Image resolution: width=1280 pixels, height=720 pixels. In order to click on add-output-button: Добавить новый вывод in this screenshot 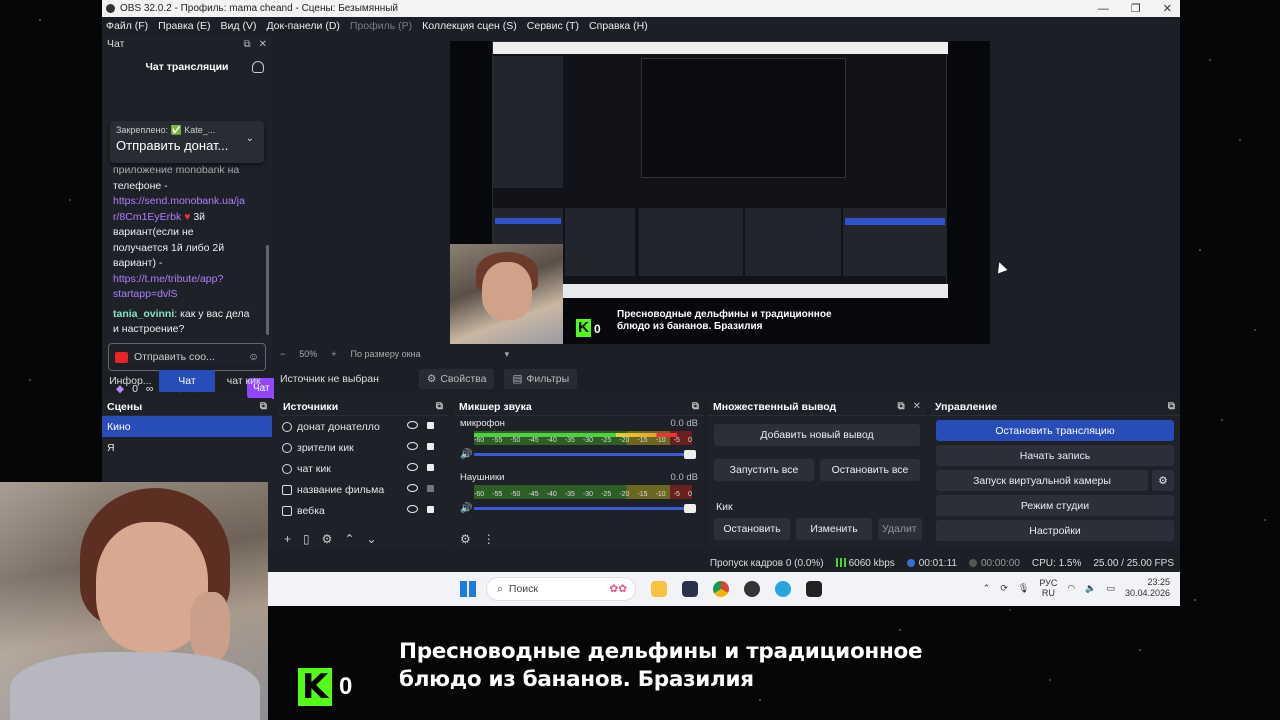, I will do `click(817, 435)`.